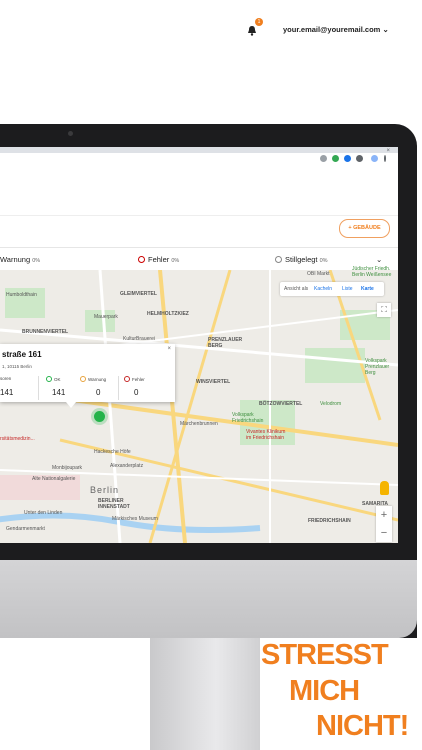 The height and width of the screenshot is (750, 422). I want to click on popup-title: straße 161, so click(22, 354).